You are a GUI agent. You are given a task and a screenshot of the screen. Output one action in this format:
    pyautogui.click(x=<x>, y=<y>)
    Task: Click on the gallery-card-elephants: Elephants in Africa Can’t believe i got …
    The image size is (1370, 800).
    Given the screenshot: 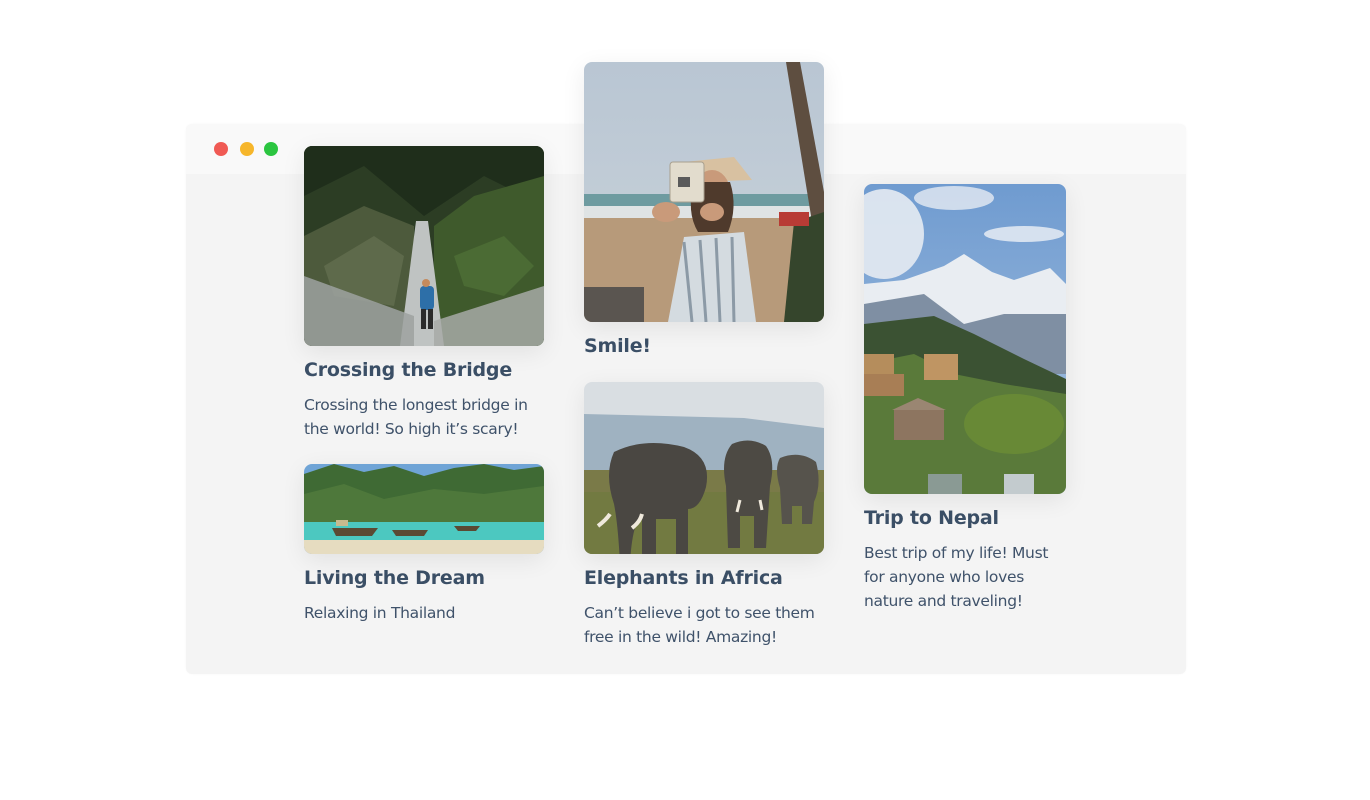 What is the action you would take?
    pyautogui.click(x=704, y=515)
    